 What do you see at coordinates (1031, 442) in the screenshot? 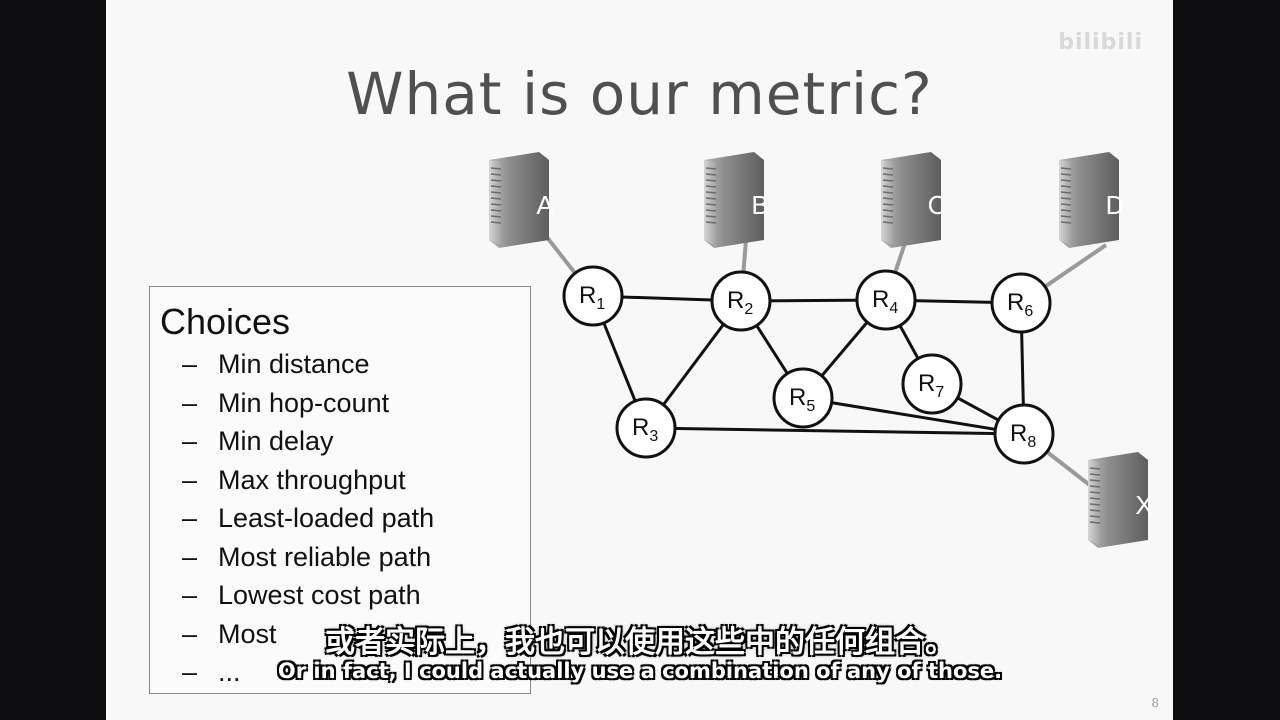
I see `router-subscript: 8` at bounding box center [1031, 442].